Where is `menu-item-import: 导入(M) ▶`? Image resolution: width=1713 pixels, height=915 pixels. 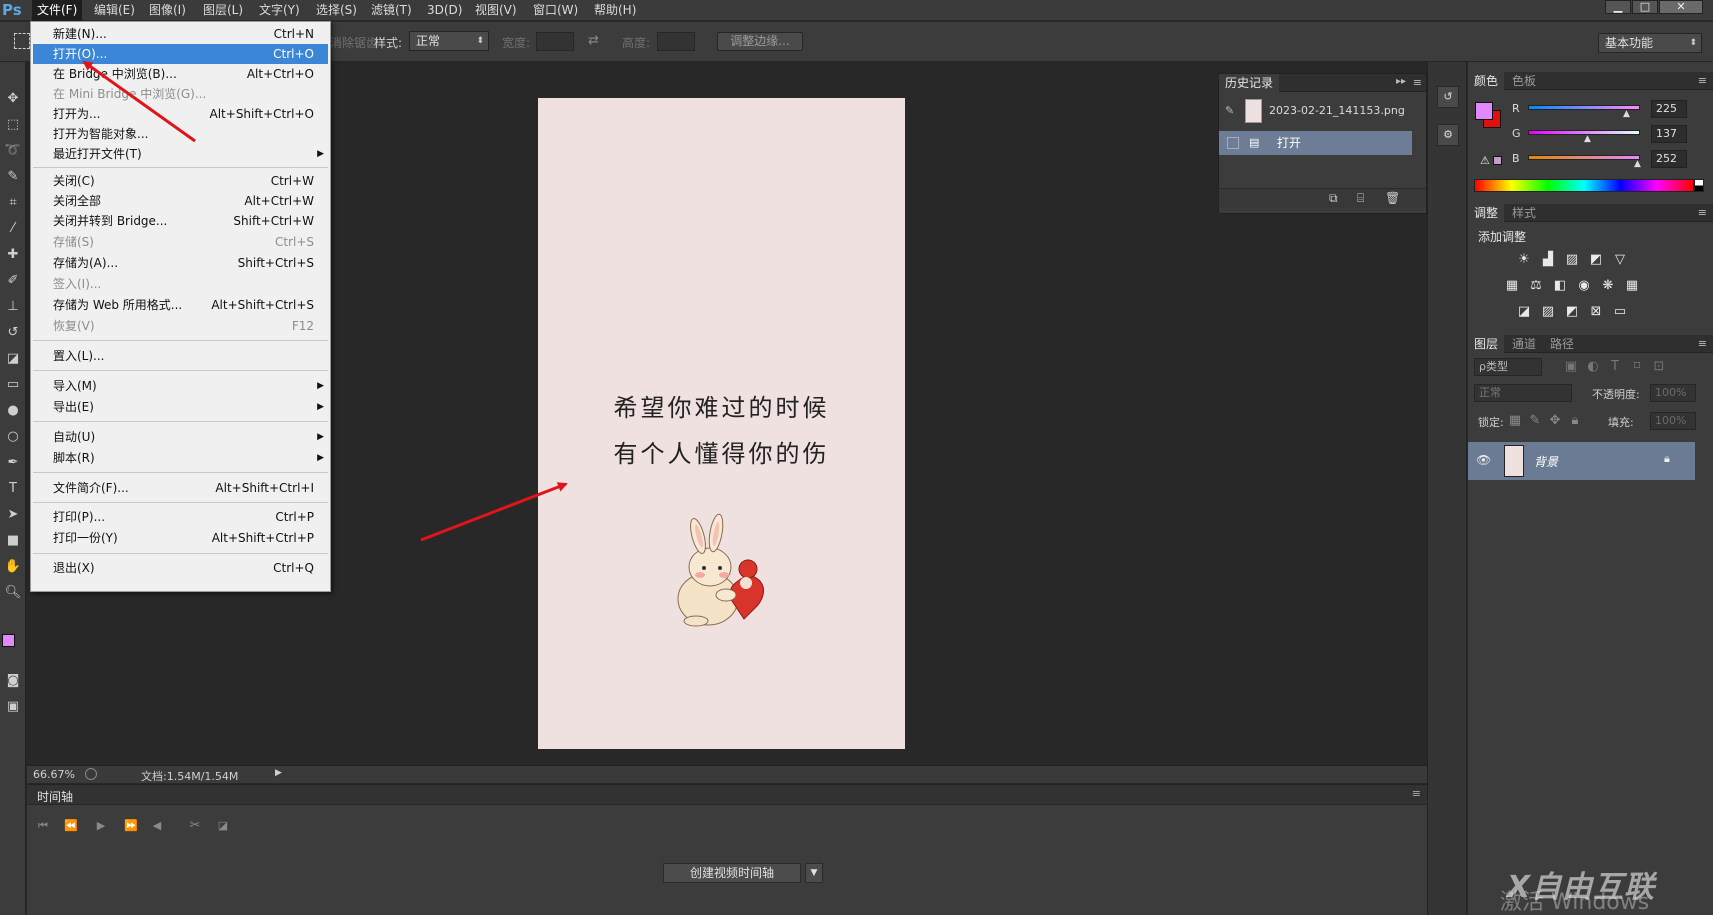 menu-item-import: 导入(M) ▶ is located at coordinates (180, 386).